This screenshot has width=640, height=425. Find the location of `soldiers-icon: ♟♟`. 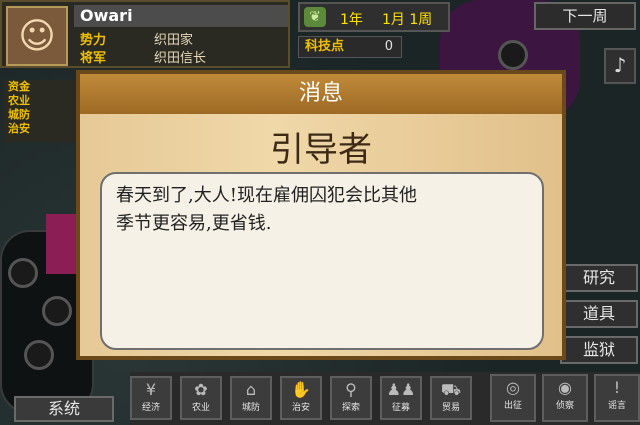

soldiers-icon: ♟♟ is located at coordinates (401, 389).